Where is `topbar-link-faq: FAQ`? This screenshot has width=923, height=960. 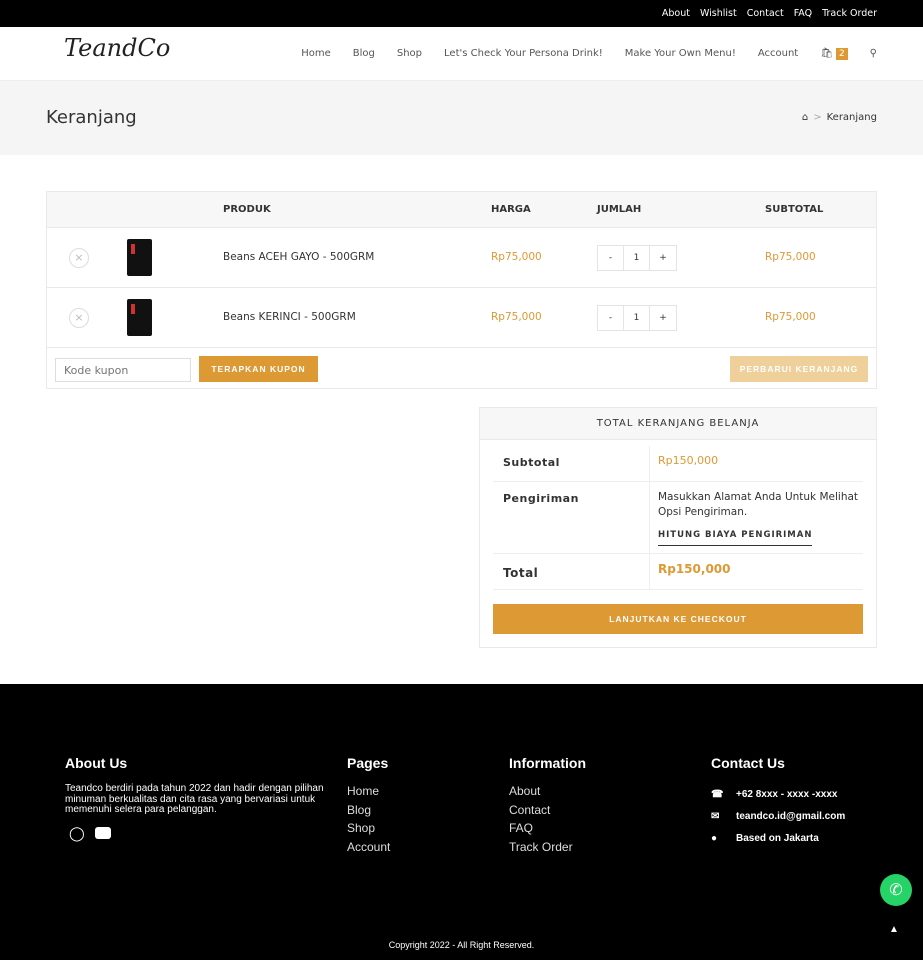 topbar-link-faq: FAQ is located at coordinates (803, 13).